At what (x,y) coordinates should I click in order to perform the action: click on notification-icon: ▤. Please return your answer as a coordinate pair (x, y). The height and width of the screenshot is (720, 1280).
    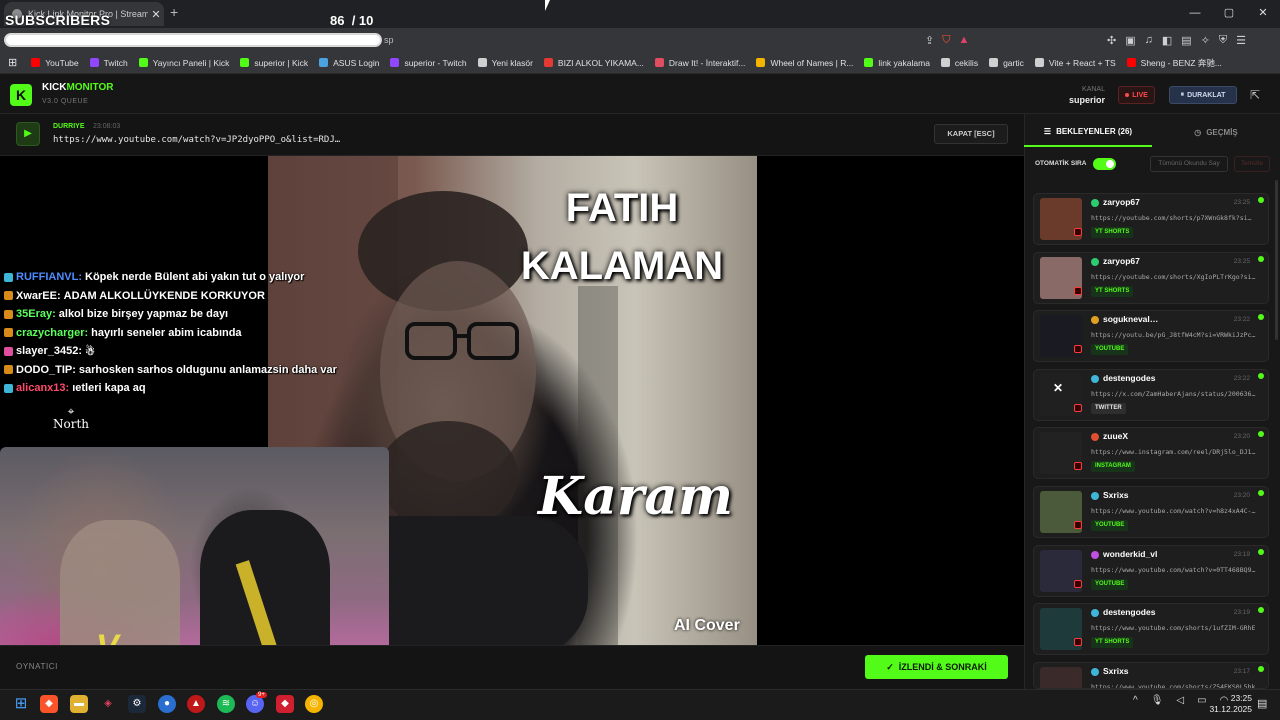
    Looking at the image, I should click on (1262, 703).